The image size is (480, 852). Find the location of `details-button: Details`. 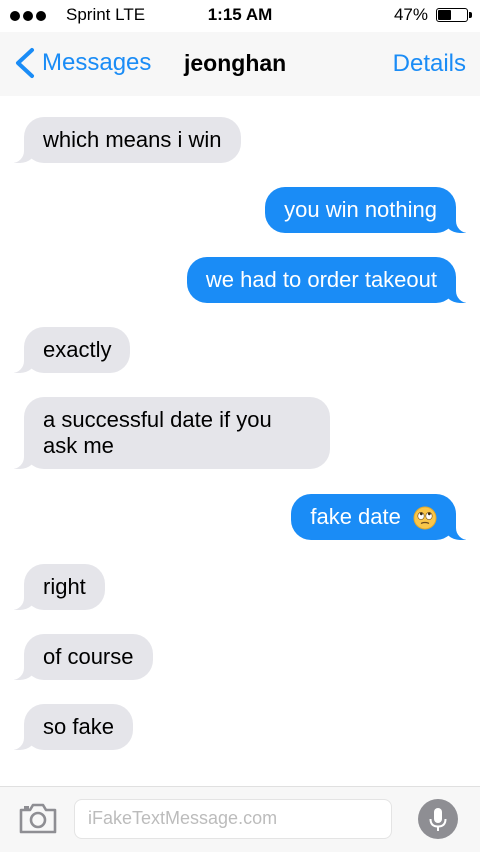

details-button: Details is located at coordinates (429, 64).